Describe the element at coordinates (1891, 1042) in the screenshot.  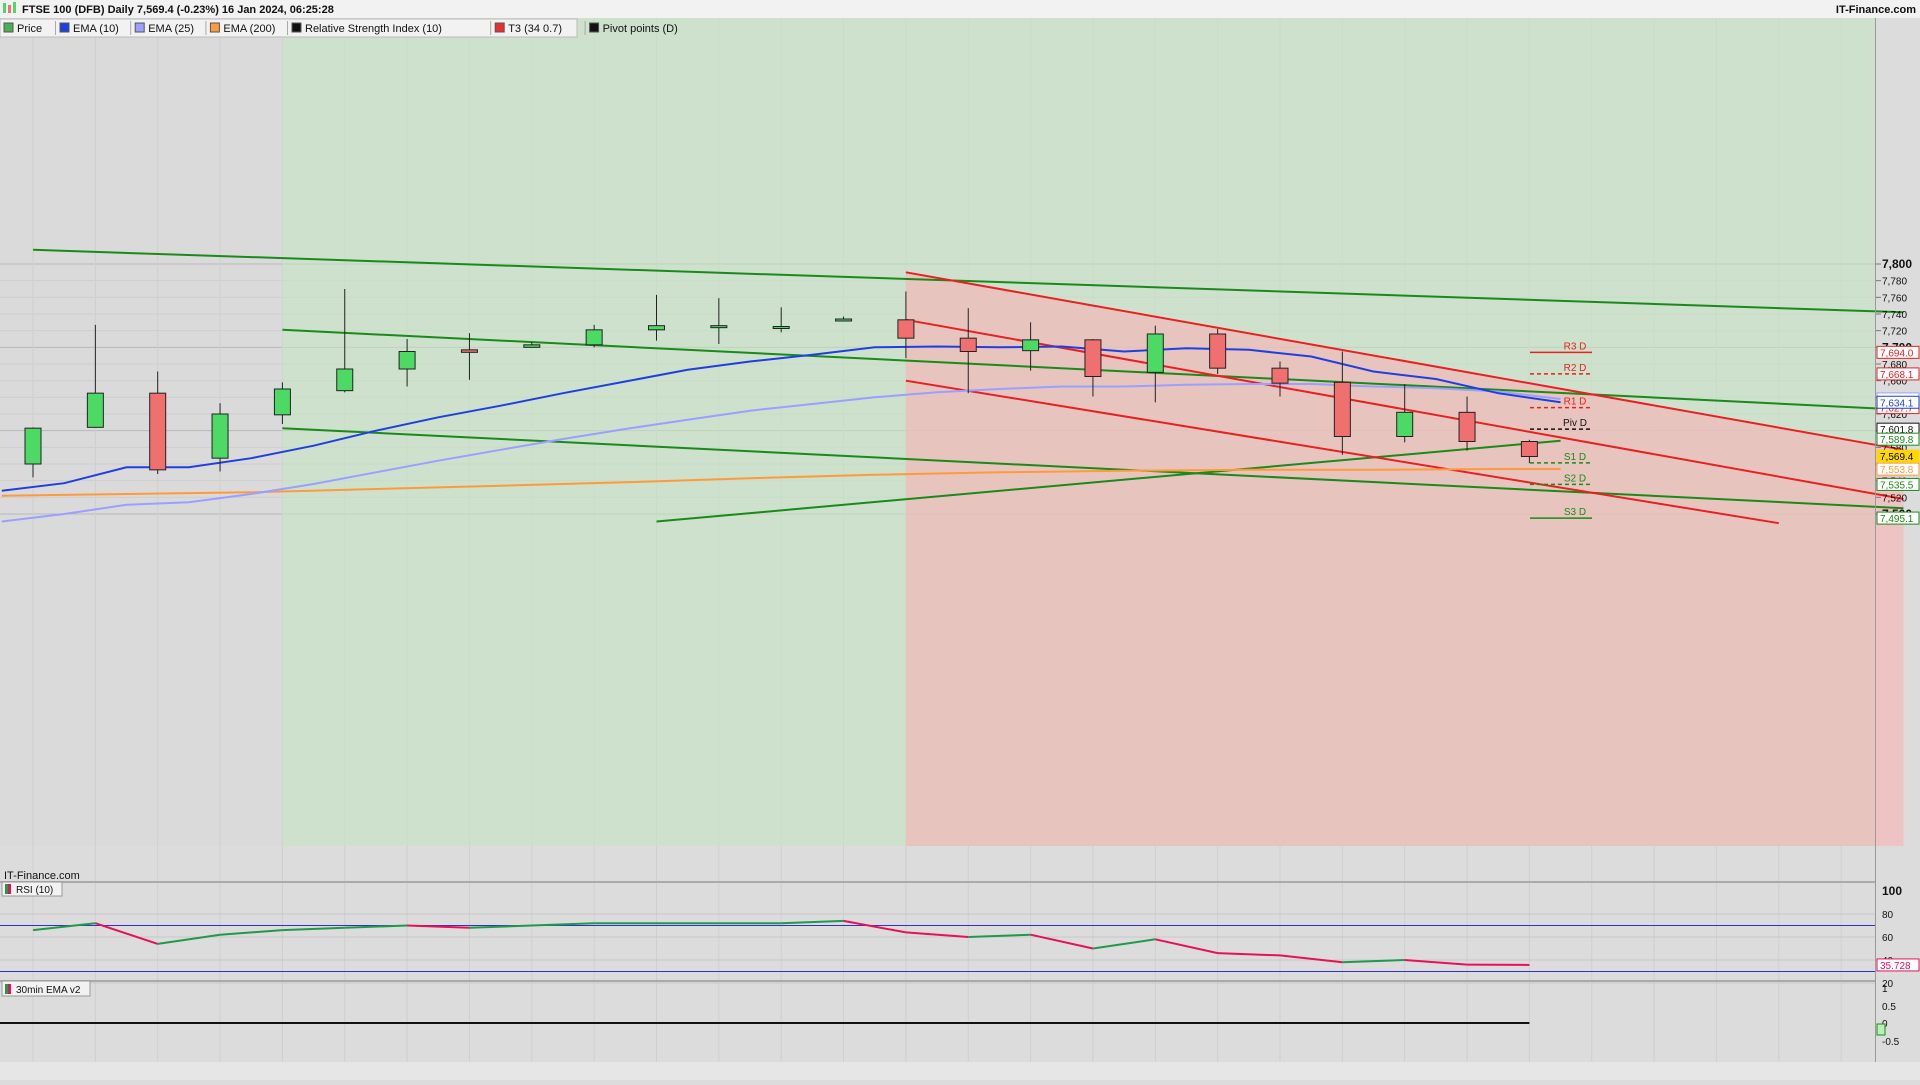
I see `ema-scale-label: -0.5` at that location.